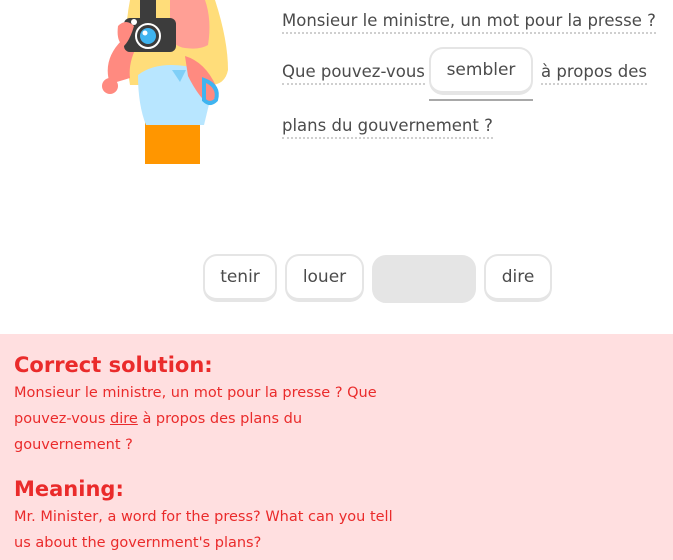 This screenshot has width=673, height=560. I want to click on word-option-tenir: tenir, so click(240, 278).